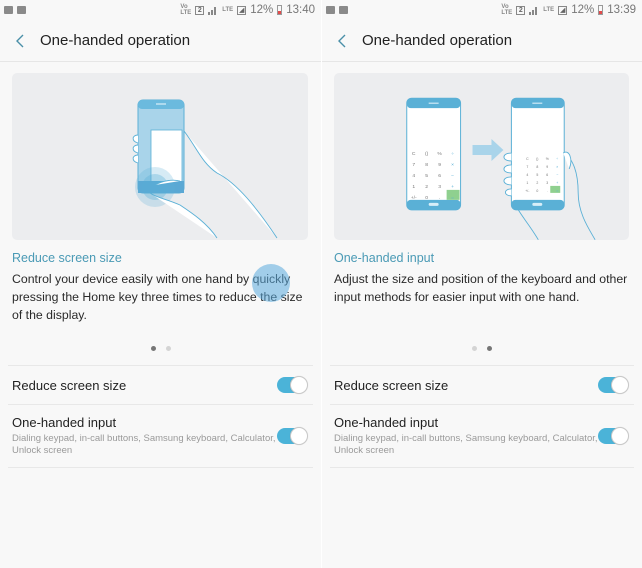  What do you see at coordinates (426, 176) in the screenshot?
I see `calc-key: 5` at bounding box center [426, 176].